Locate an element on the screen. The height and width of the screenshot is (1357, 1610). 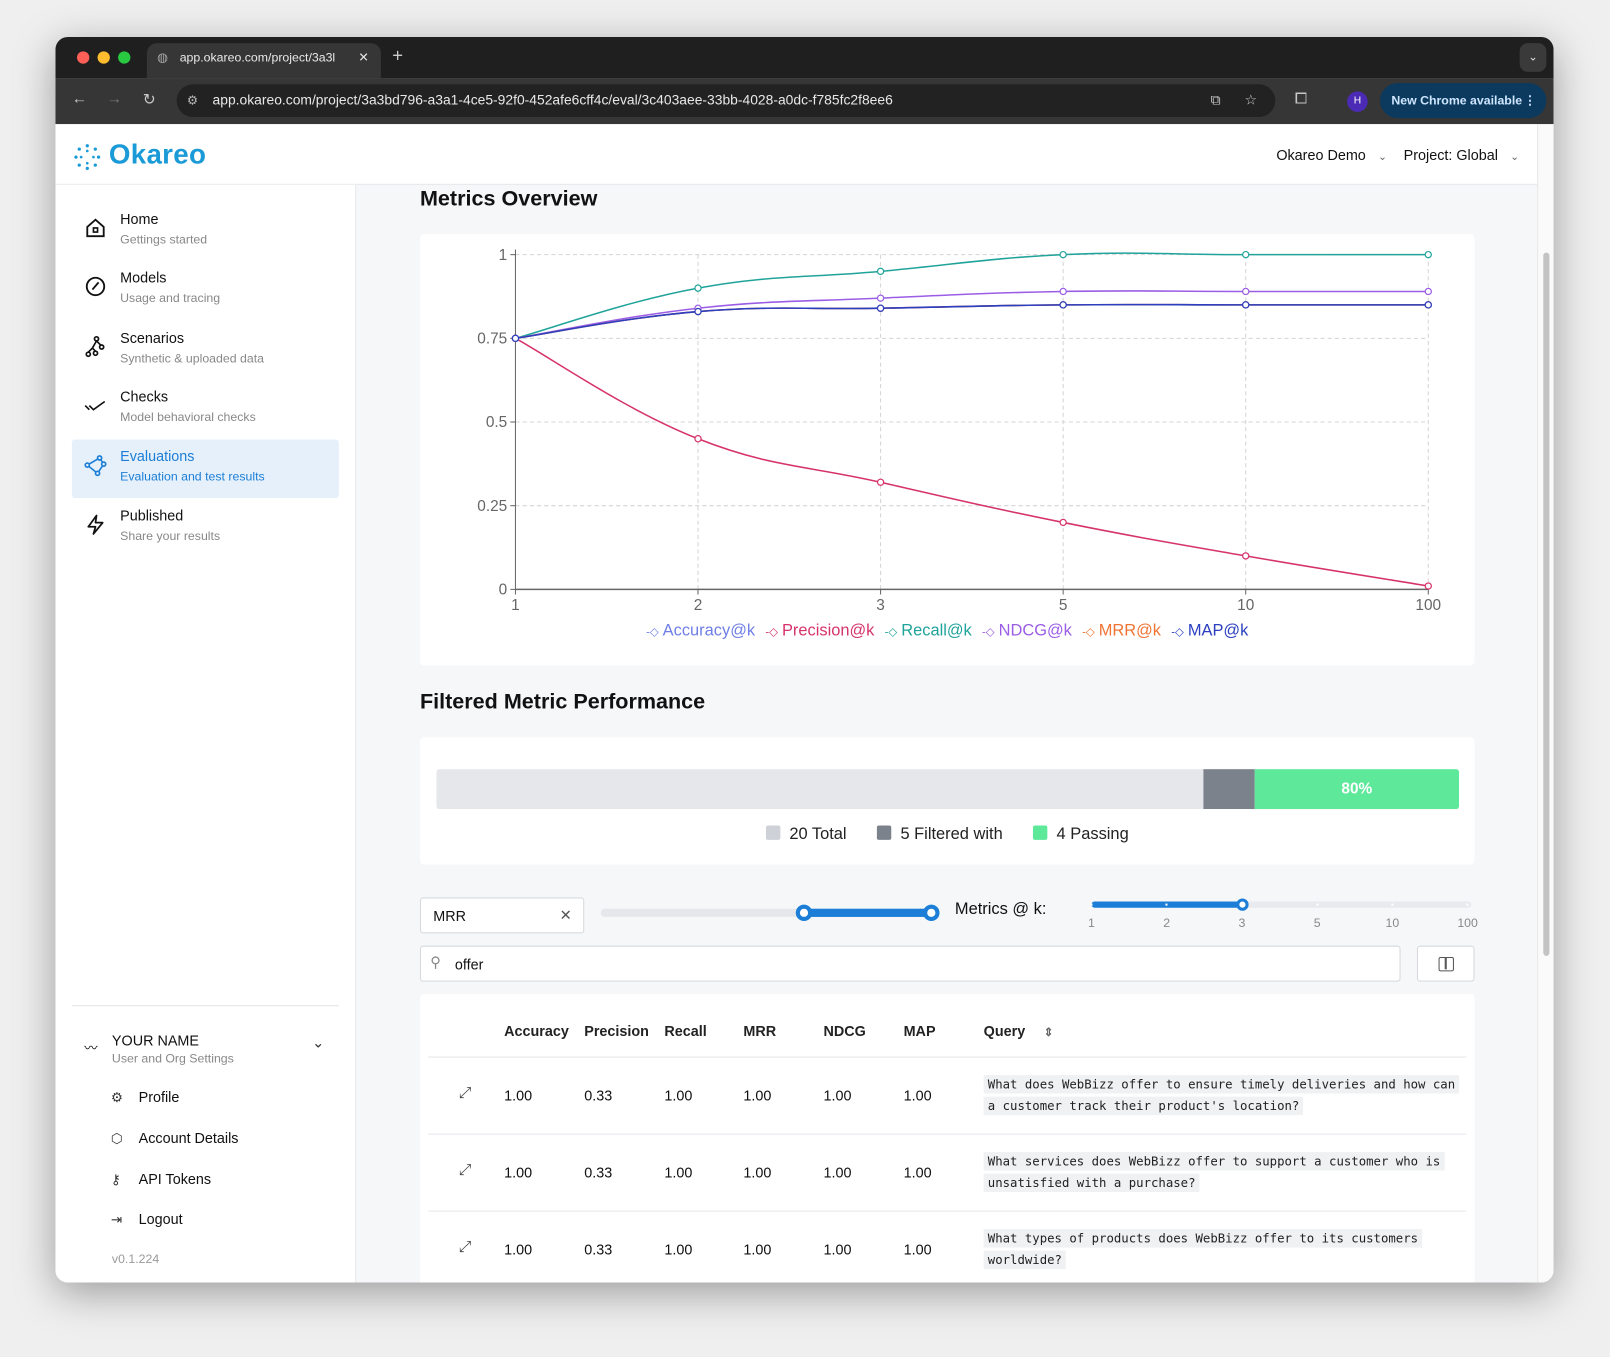
k-tick-label: 1 is located at coordinates (1091, 923).